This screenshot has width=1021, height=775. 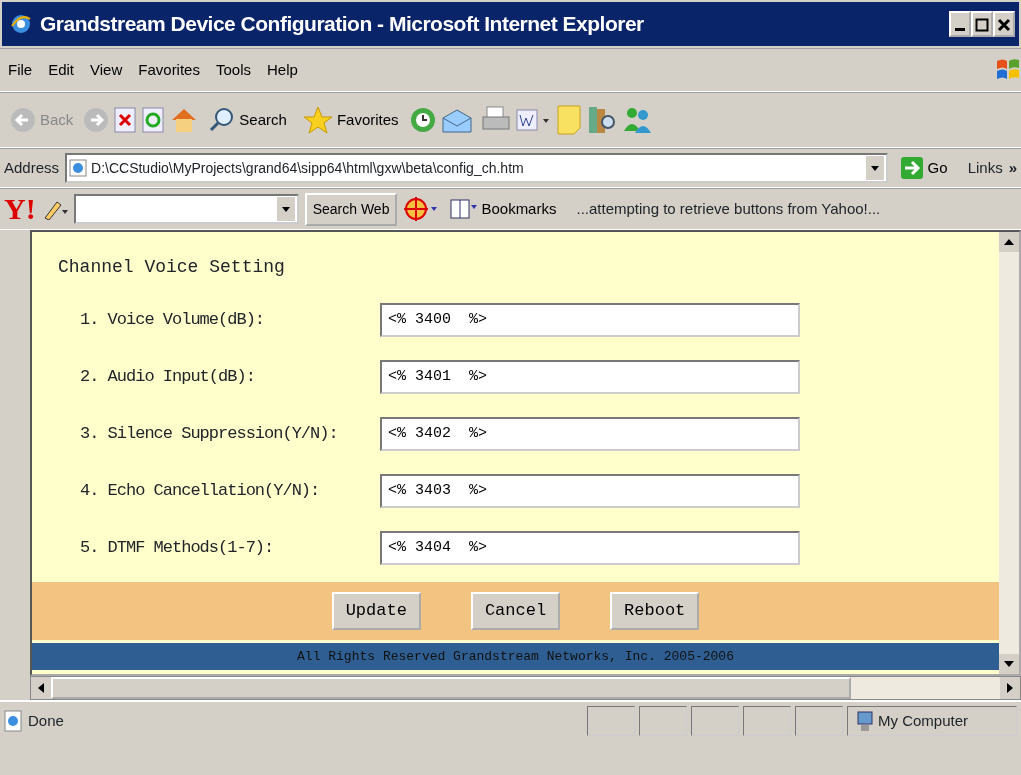 I want to click on close-button, so click(x=1004, y=24).